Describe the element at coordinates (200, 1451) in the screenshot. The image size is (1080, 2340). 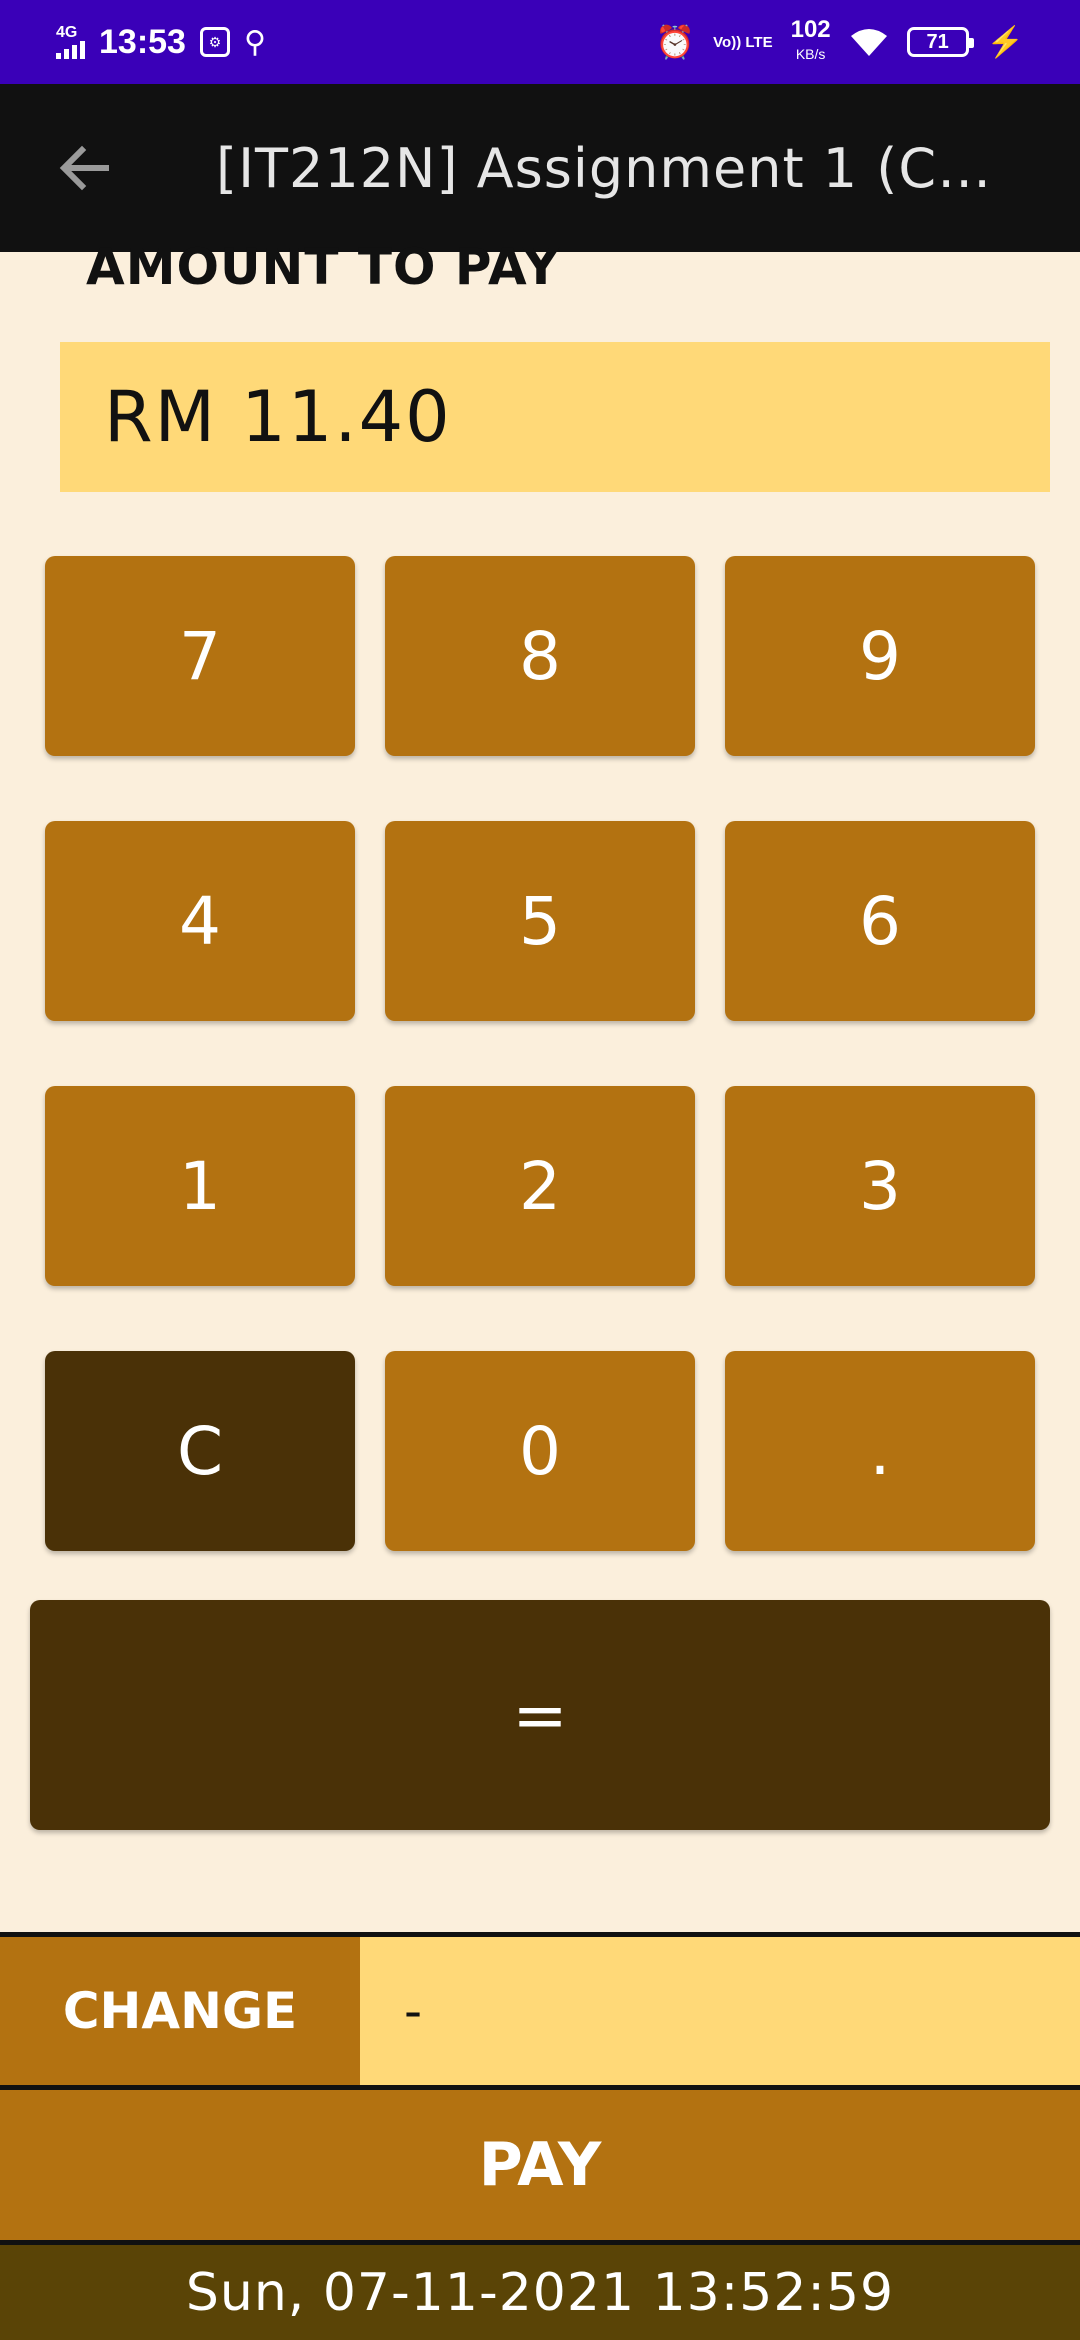
I see `clear-button: C` at that location.